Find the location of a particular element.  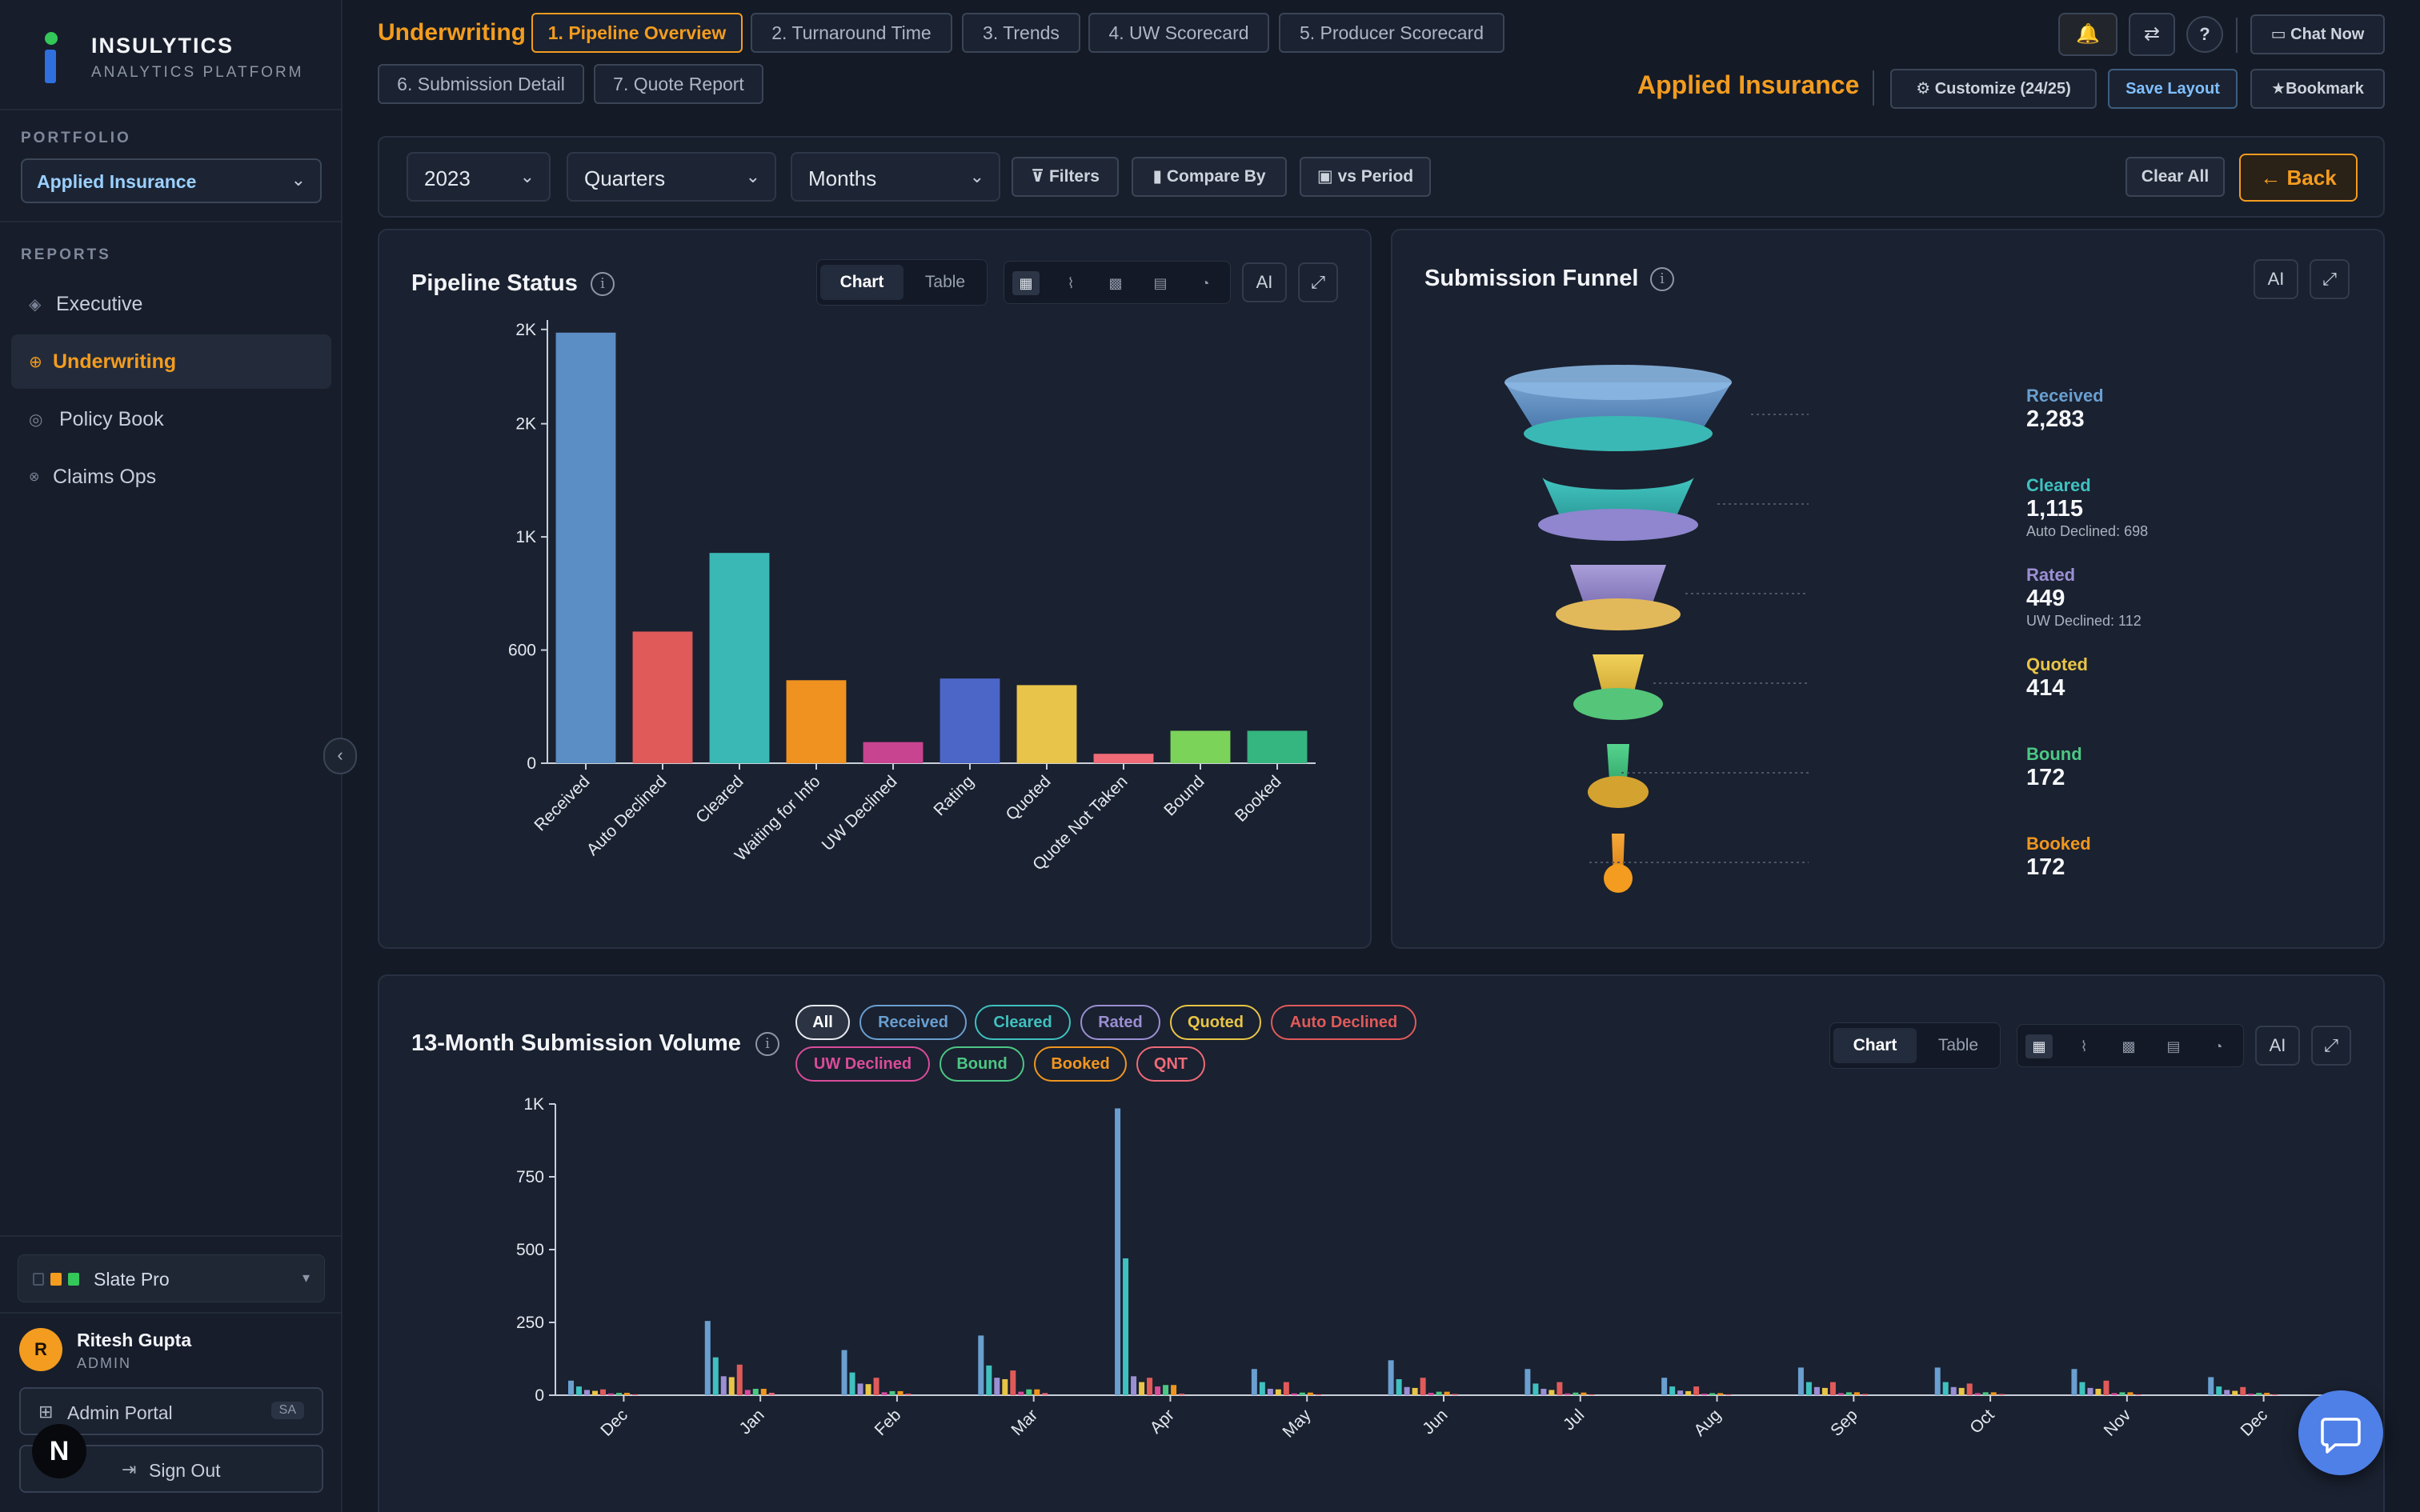

tab-turnaround-time: 2. Turnaround Time is located at coordinates (852, 33).